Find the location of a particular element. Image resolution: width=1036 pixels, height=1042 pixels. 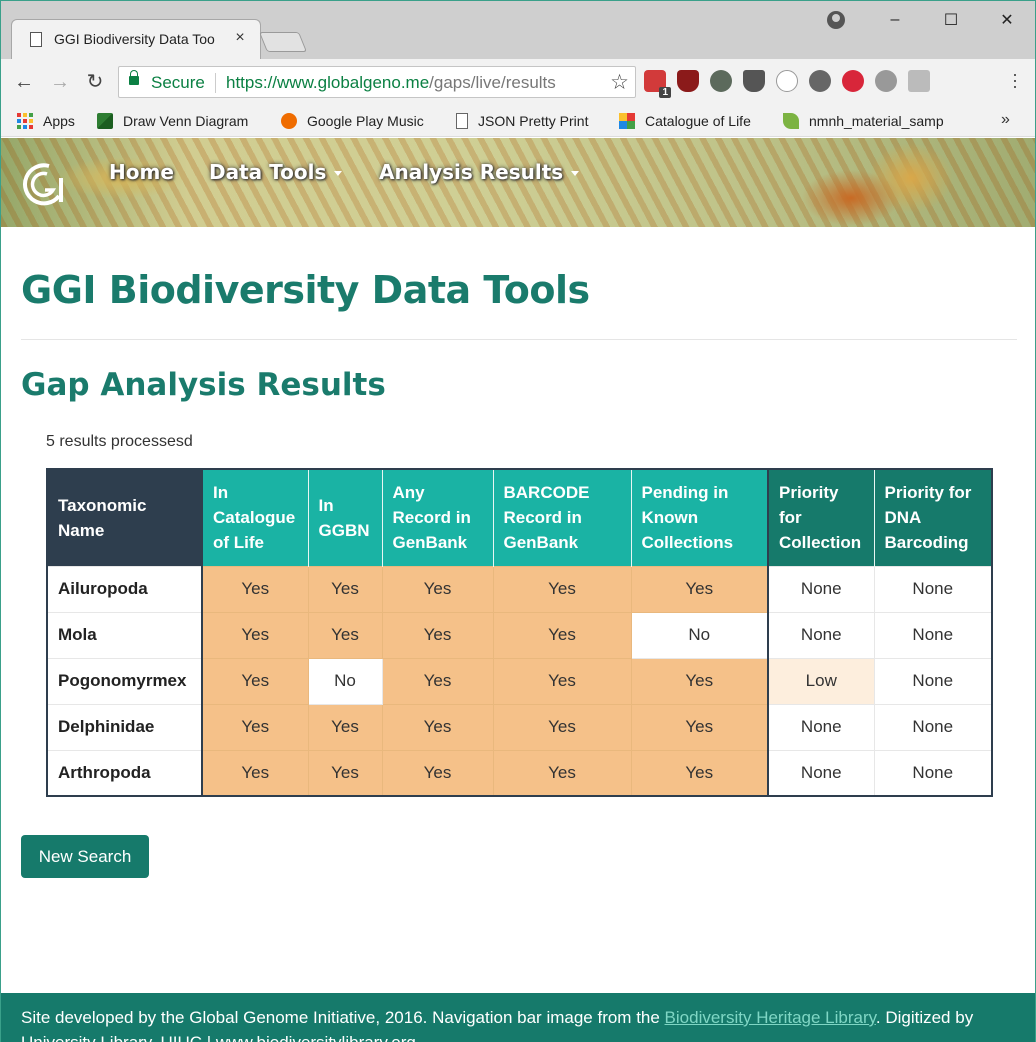

bookmark-label: Google Play Music is located at coordinates (365, 121).